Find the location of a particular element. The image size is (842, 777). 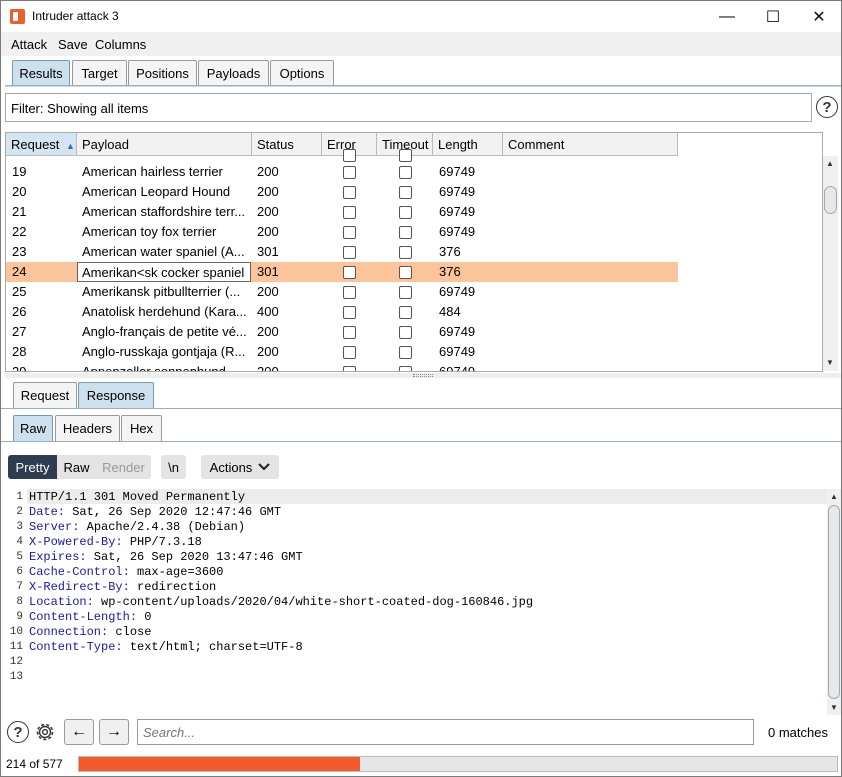

header-name: Cache-Control: is located at coordinates (79, 572).